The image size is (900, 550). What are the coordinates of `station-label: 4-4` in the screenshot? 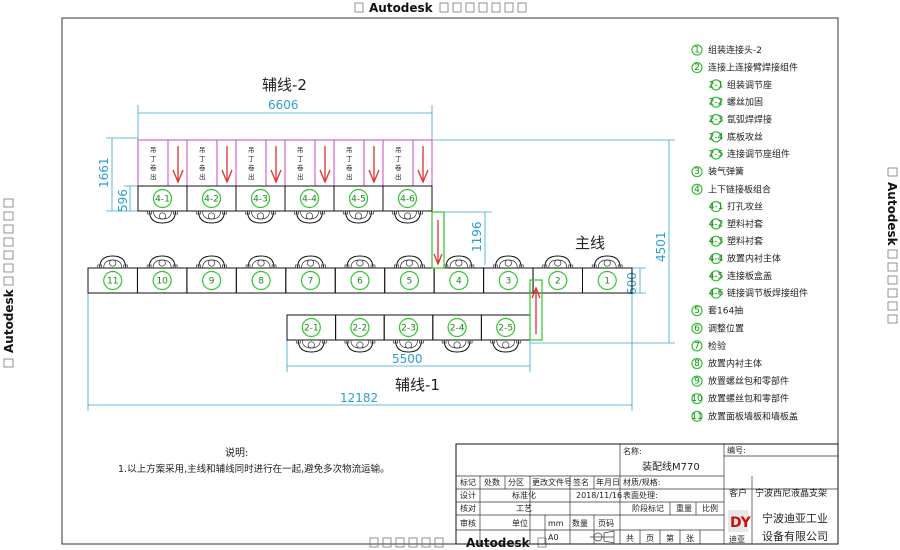 It's located at (309, 200).